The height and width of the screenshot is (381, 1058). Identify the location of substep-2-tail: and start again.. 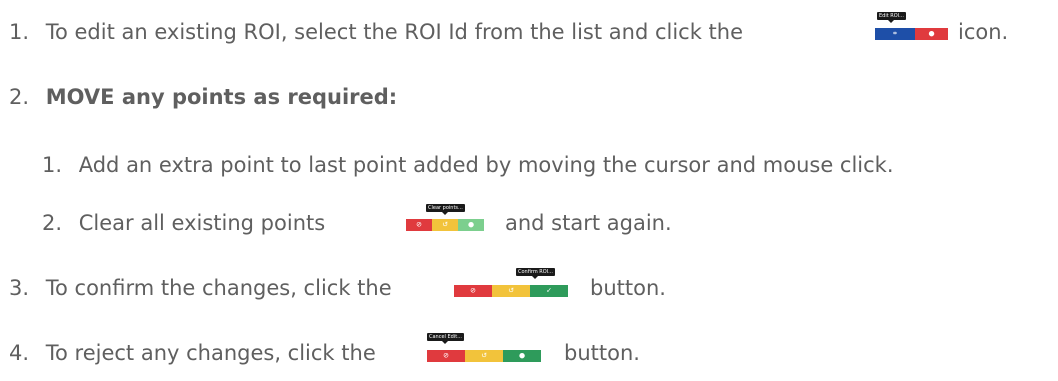
(588, 223).